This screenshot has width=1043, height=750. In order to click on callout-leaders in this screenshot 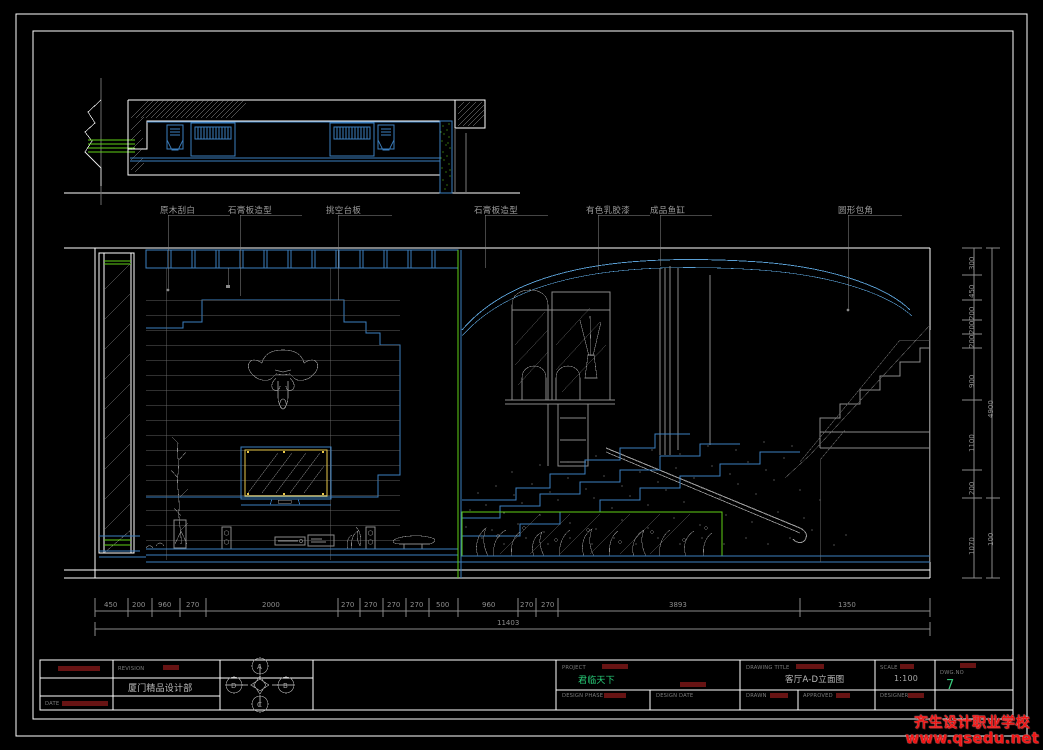, I will do `click(534, 263)`.